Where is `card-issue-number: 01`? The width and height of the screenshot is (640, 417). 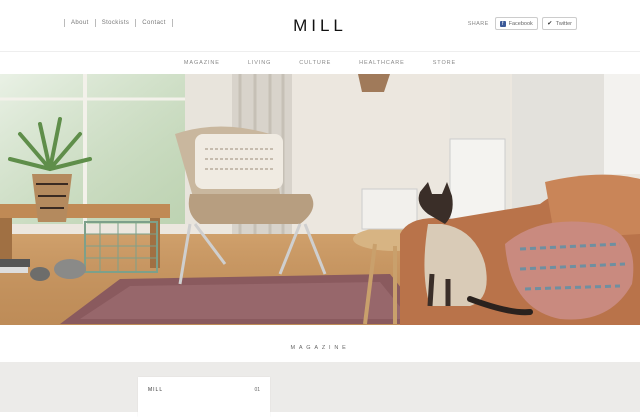
card-issue-number: 01 is located at coordinates (257, 390).